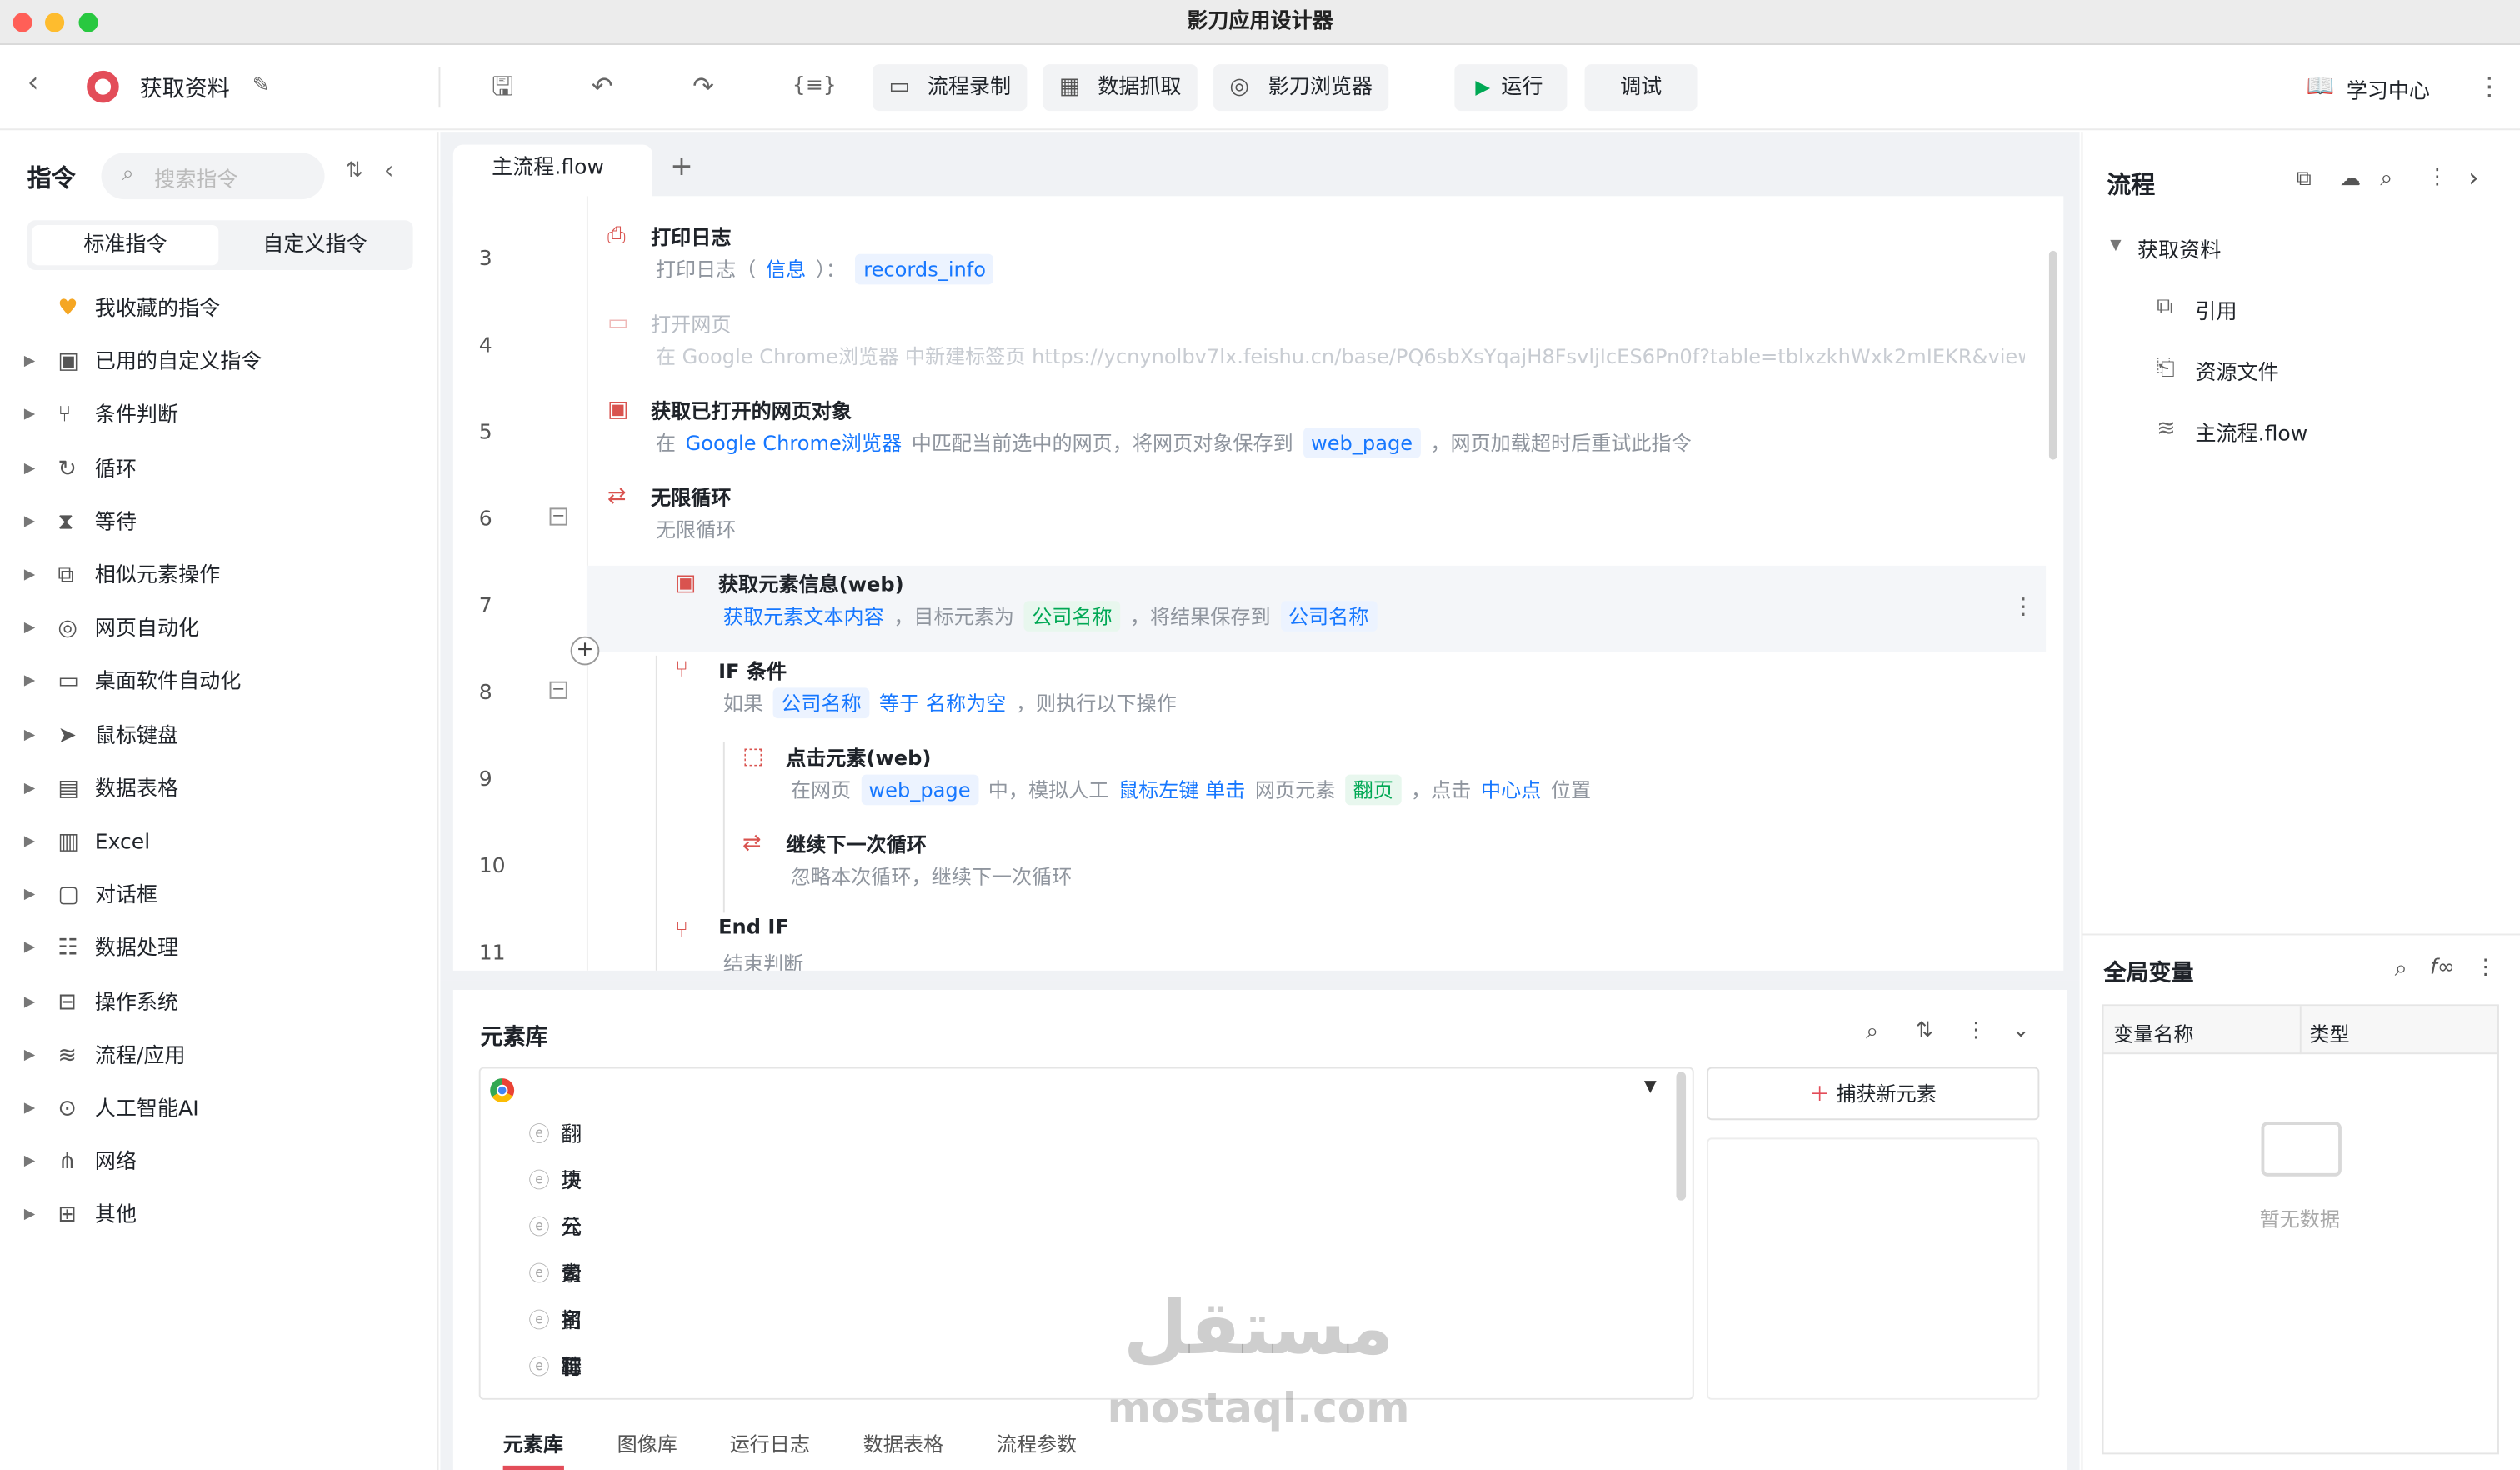 This screenshot has height=1470, width=2520. I want to click on command-category: ▶ ⑂ 条件判断, so click(219, 415).